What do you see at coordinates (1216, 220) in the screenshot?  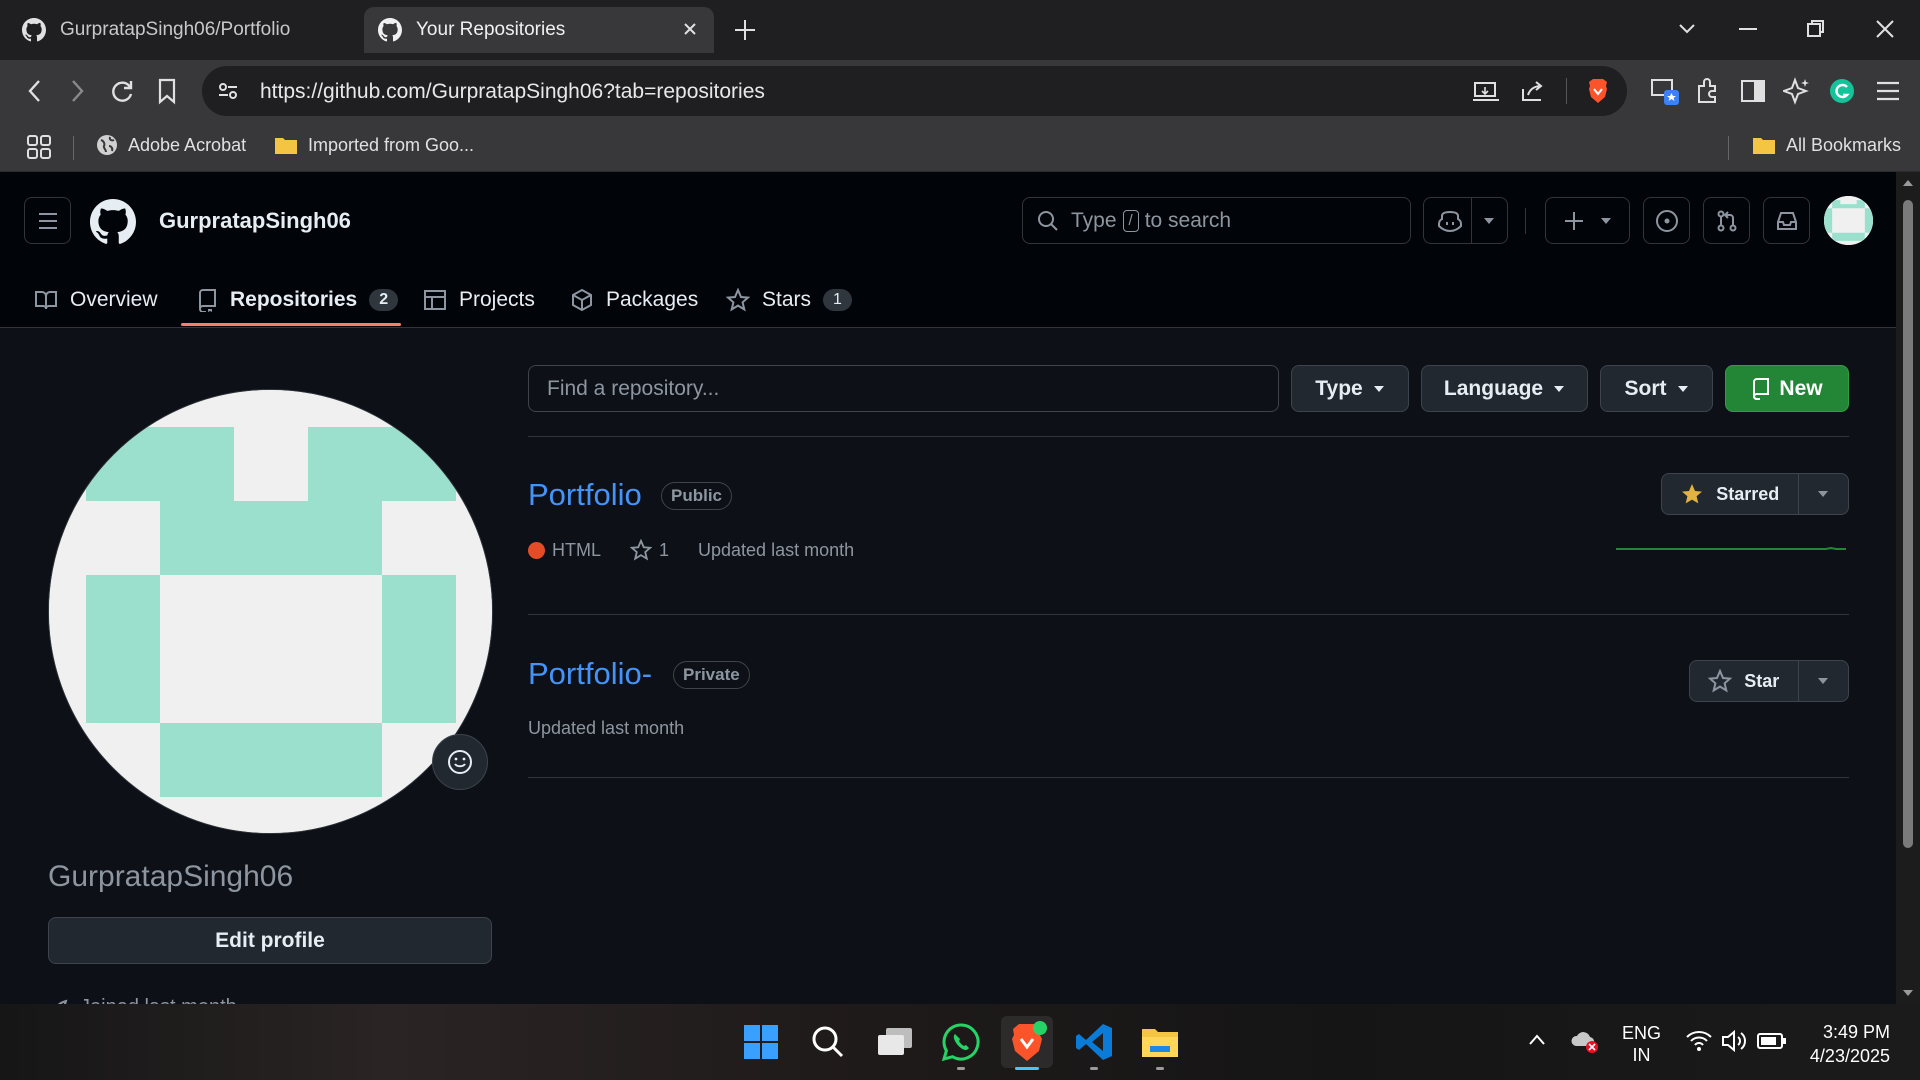 I see `github-search-button: Type / to search` at bounding box center [1216, 220].